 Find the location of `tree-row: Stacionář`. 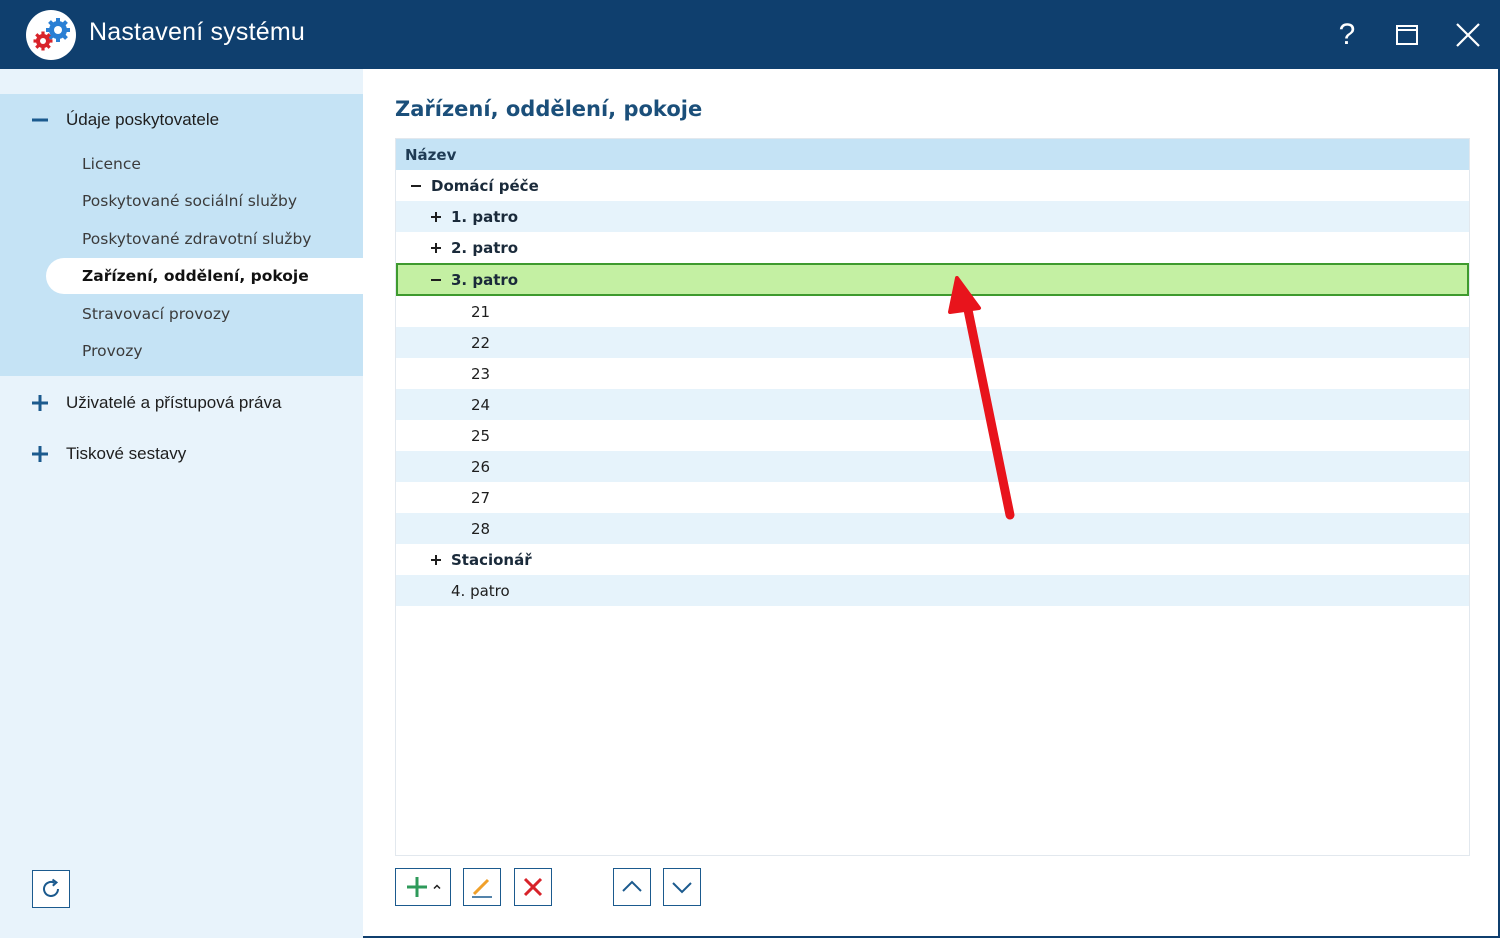

tree-row: Stacionář is located at coordinates (932, 559).